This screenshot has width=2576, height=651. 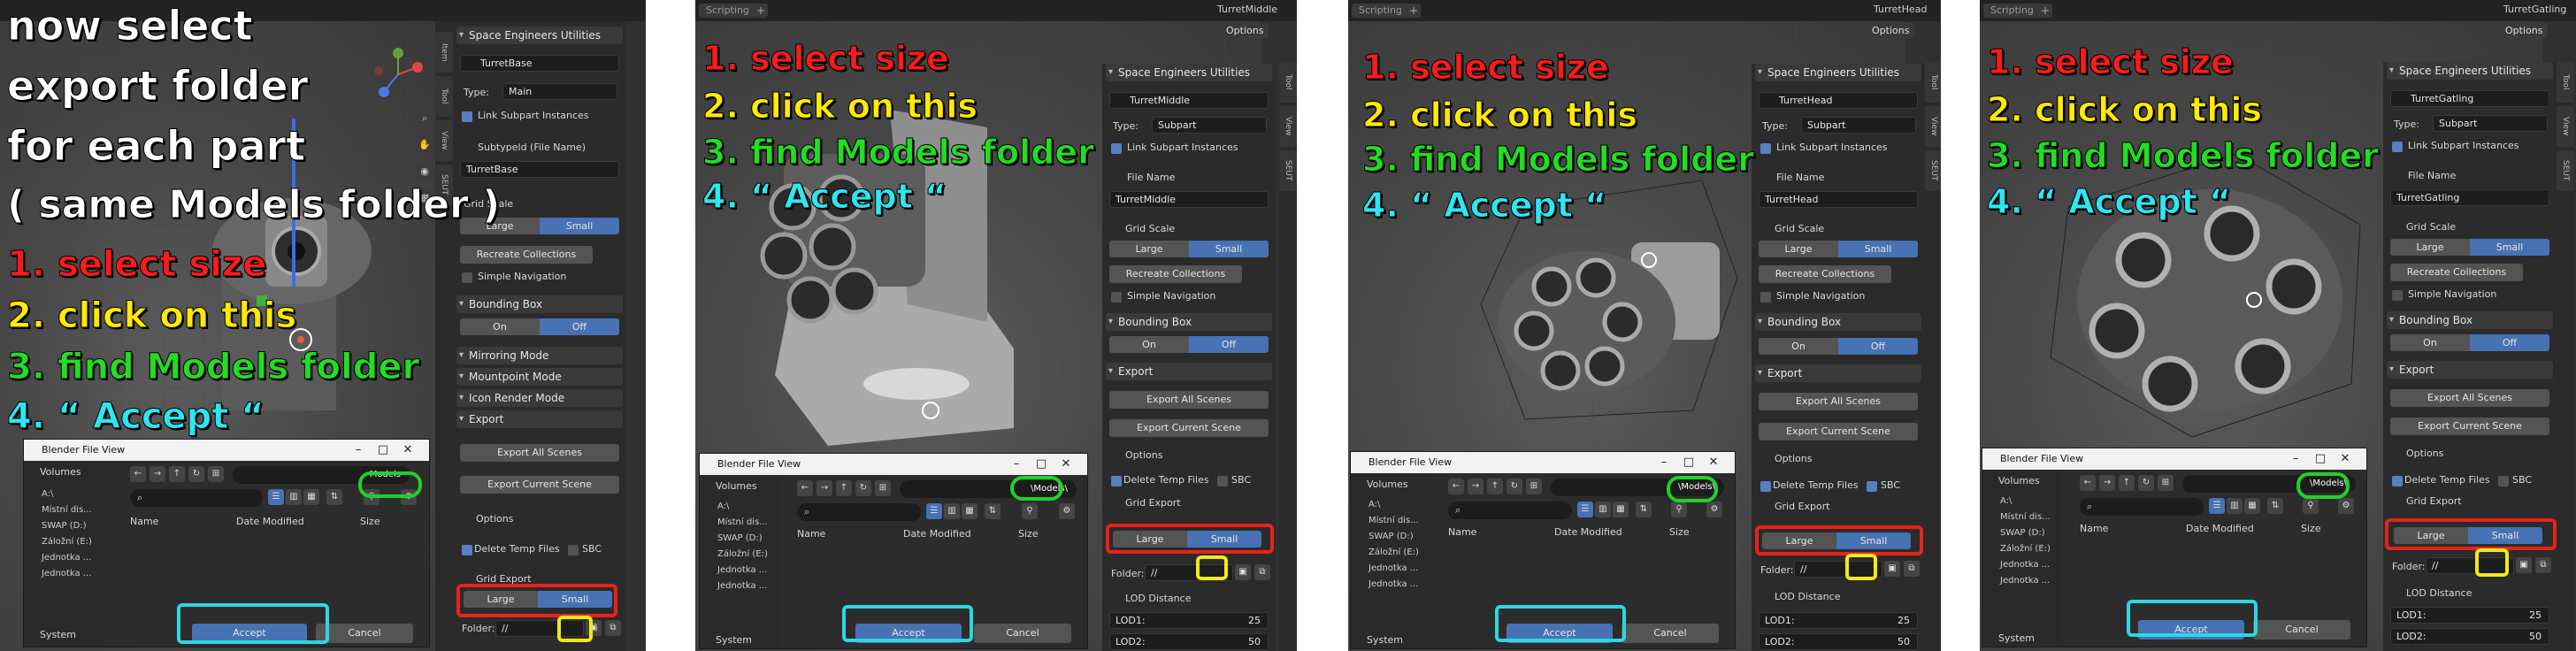 I want to click on type-dropdown: Main, so click(x=559, y=91).